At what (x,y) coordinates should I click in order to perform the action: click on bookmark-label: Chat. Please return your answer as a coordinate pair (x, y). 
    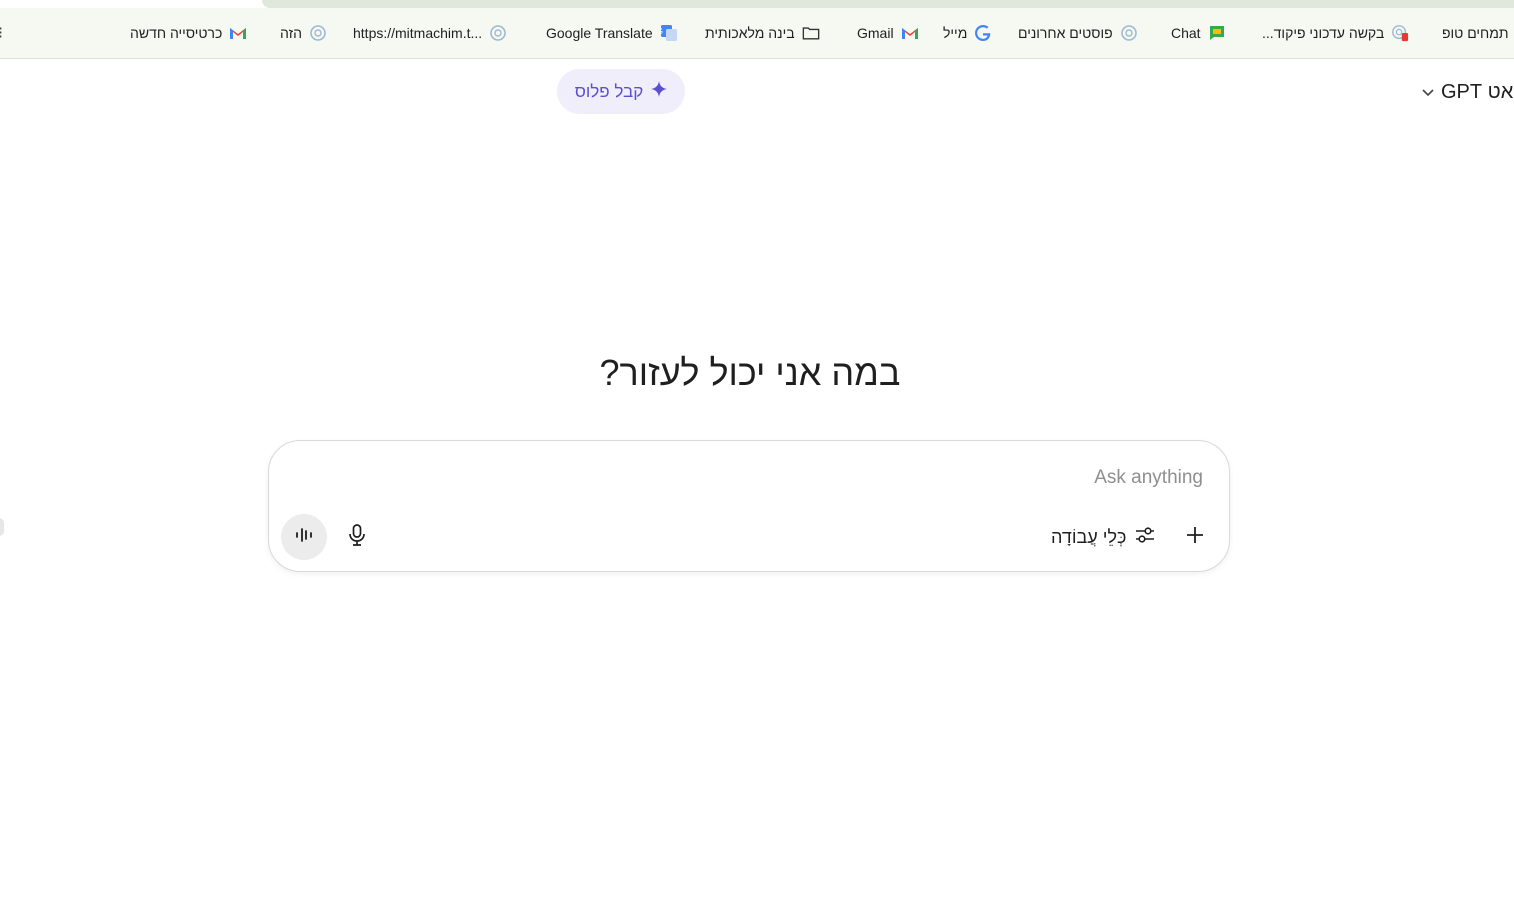
    Looking at the image, I should click on (1186, 33).